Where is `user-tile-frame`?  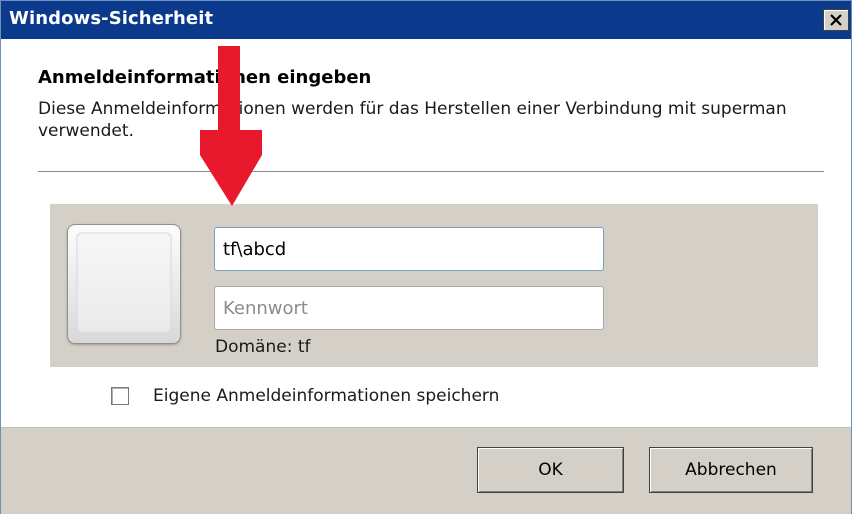 user-tile-frame is located at coordinates (124, 283).